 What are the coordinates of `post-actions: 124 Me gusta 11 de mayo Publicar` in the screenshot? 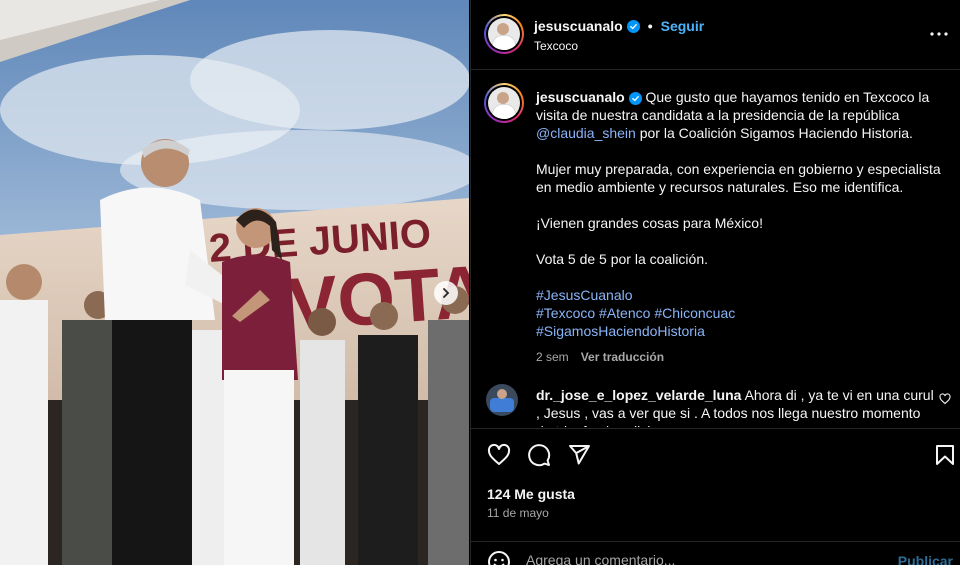 It's located at (715, 496).